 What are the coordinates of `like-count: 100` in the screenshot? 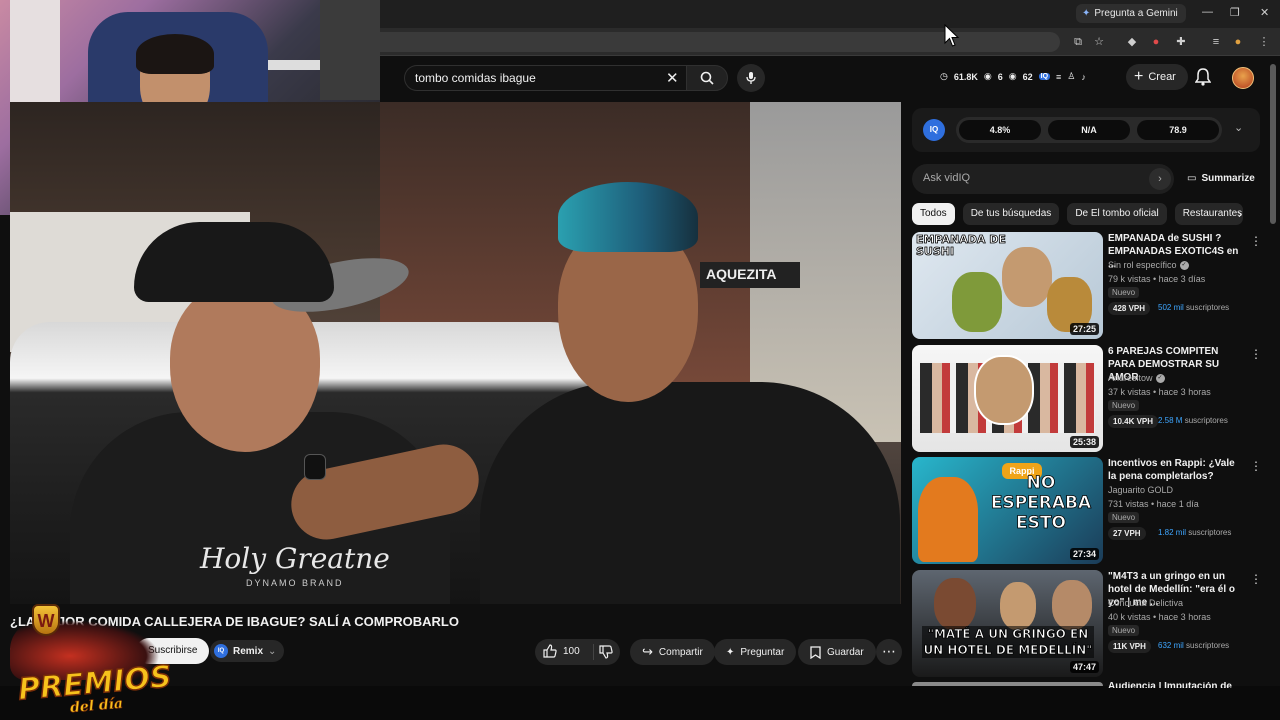 It's located at (571, 651).